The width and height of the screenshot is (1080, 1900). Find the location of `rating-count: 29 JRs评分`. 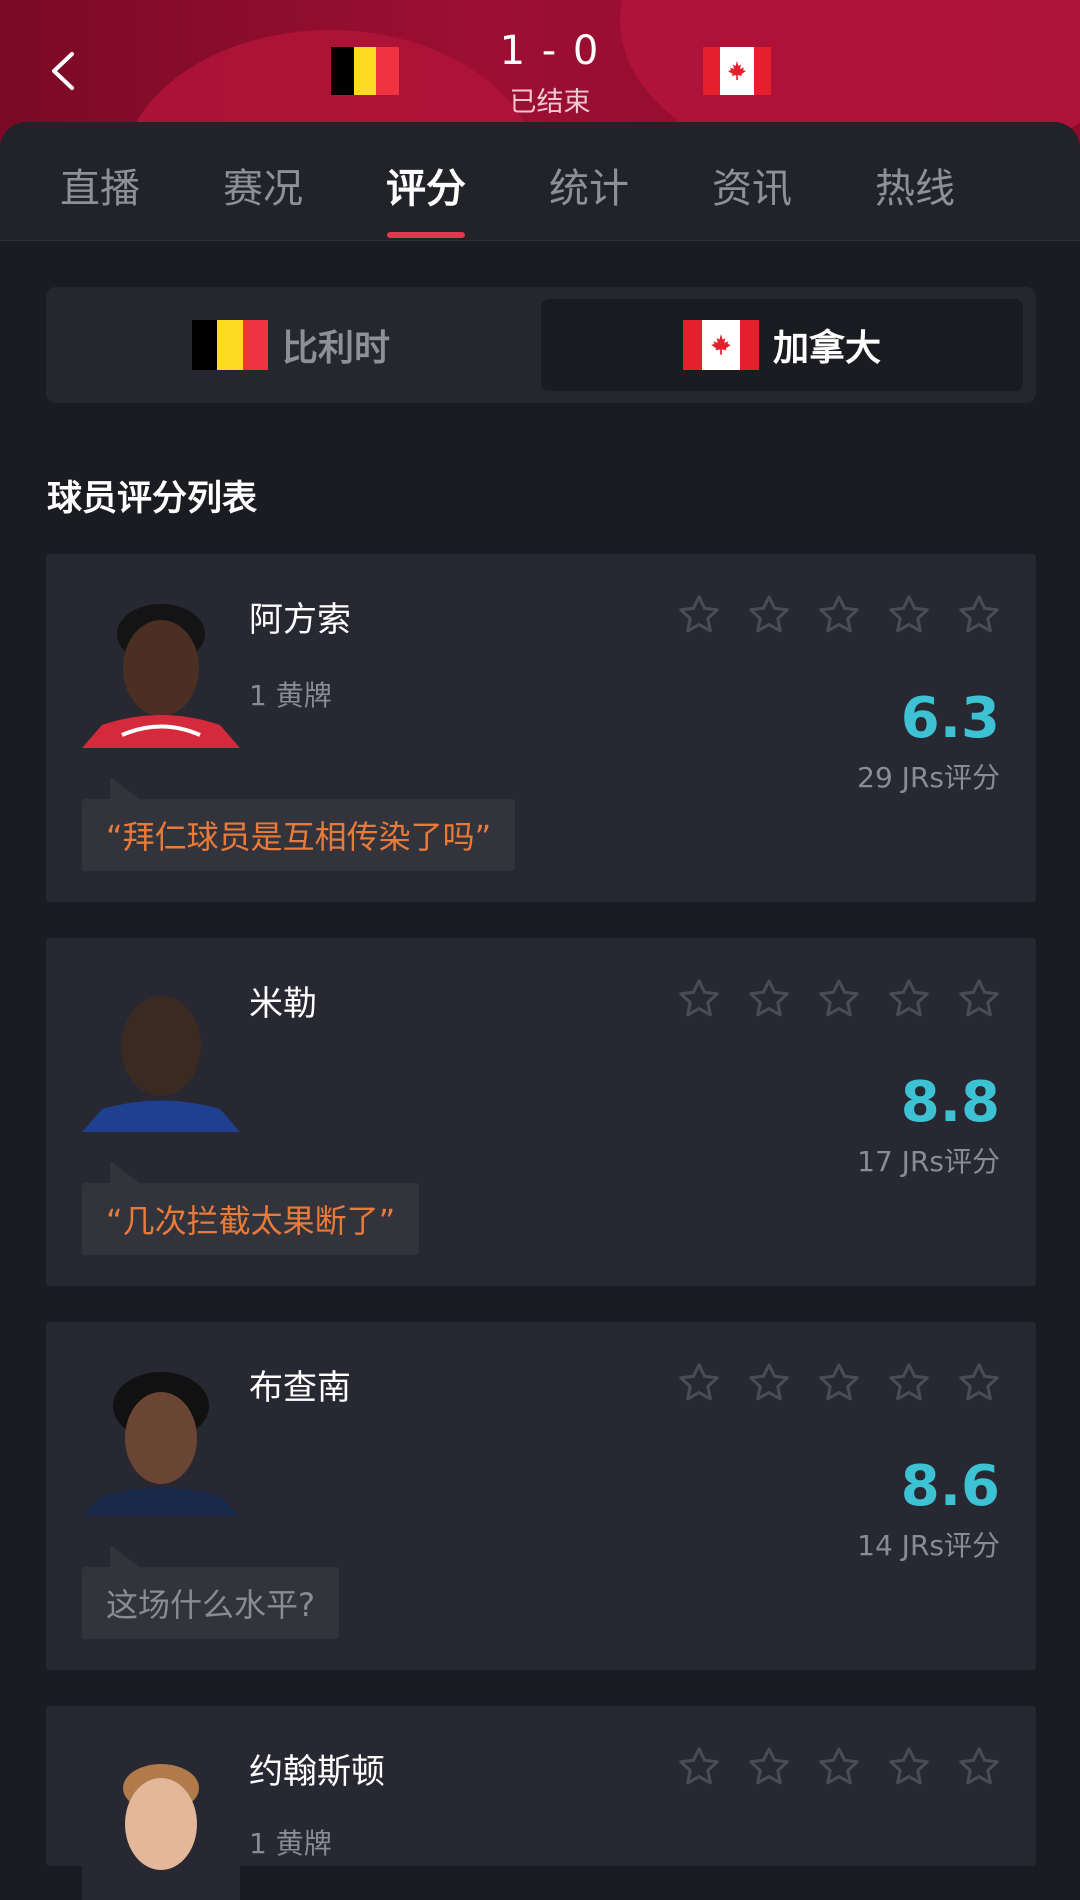

rating-count: 29 JRs评分 is located at coordinates (928, 777).